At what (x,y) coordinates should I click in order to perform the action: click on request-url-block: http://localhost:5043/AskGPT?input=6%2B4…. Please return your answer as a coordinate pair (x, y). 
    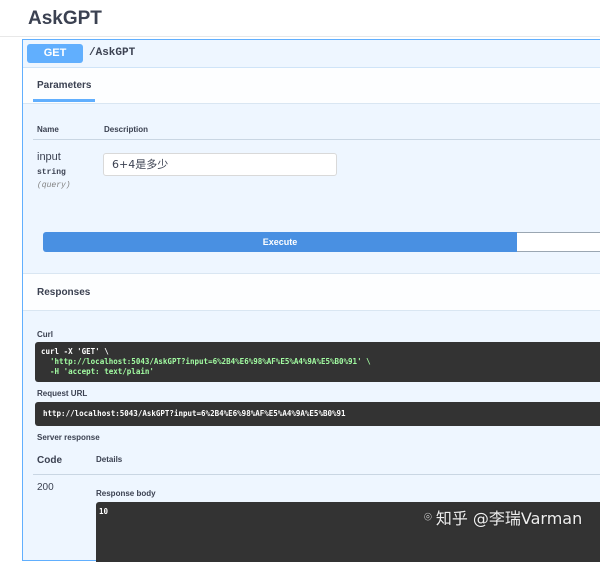
    Looking at the image, I should click on (317, 414).